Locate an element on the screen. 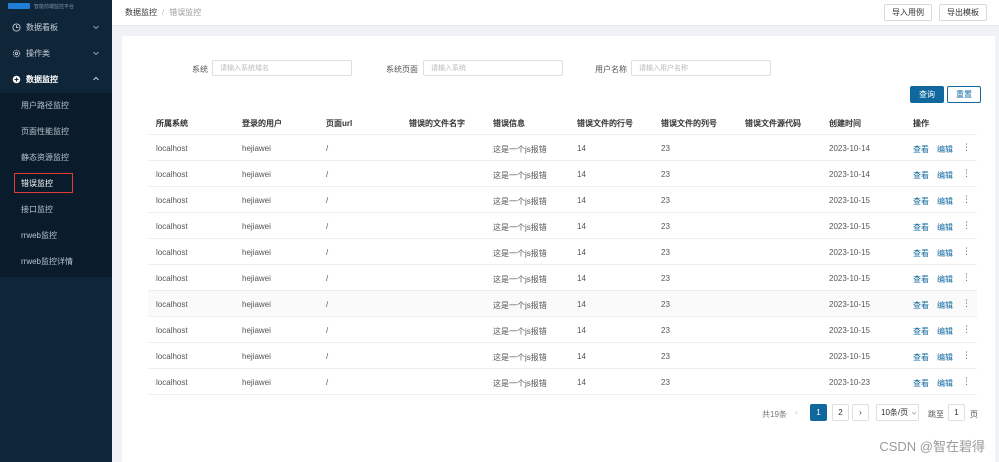 The width and height of the screenshot is (999, 462). export-template-button: 导出模板 is located at coordinates (963, 12).